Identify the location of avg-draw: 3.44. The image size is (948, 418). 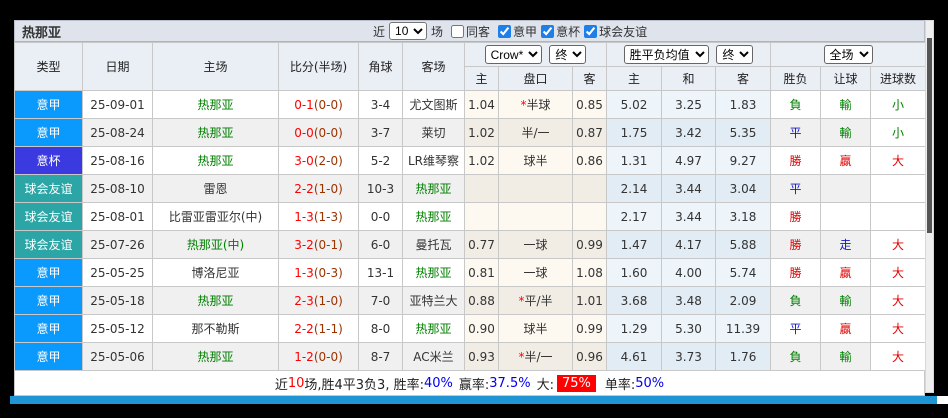
(688, 216).